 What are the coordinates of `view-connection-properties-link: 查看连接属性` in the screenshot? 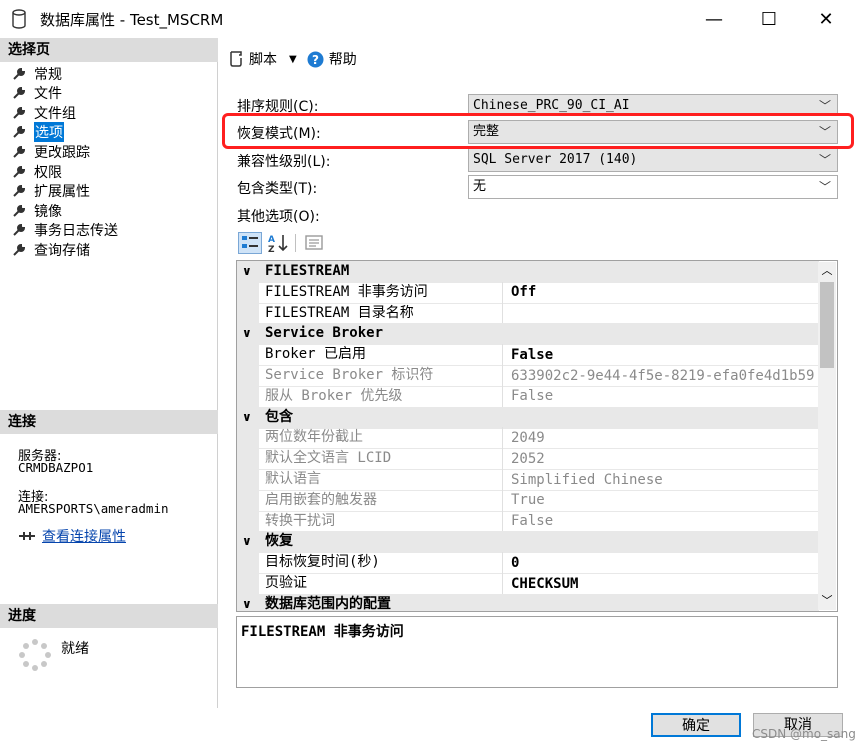 It's located at (72, 536).